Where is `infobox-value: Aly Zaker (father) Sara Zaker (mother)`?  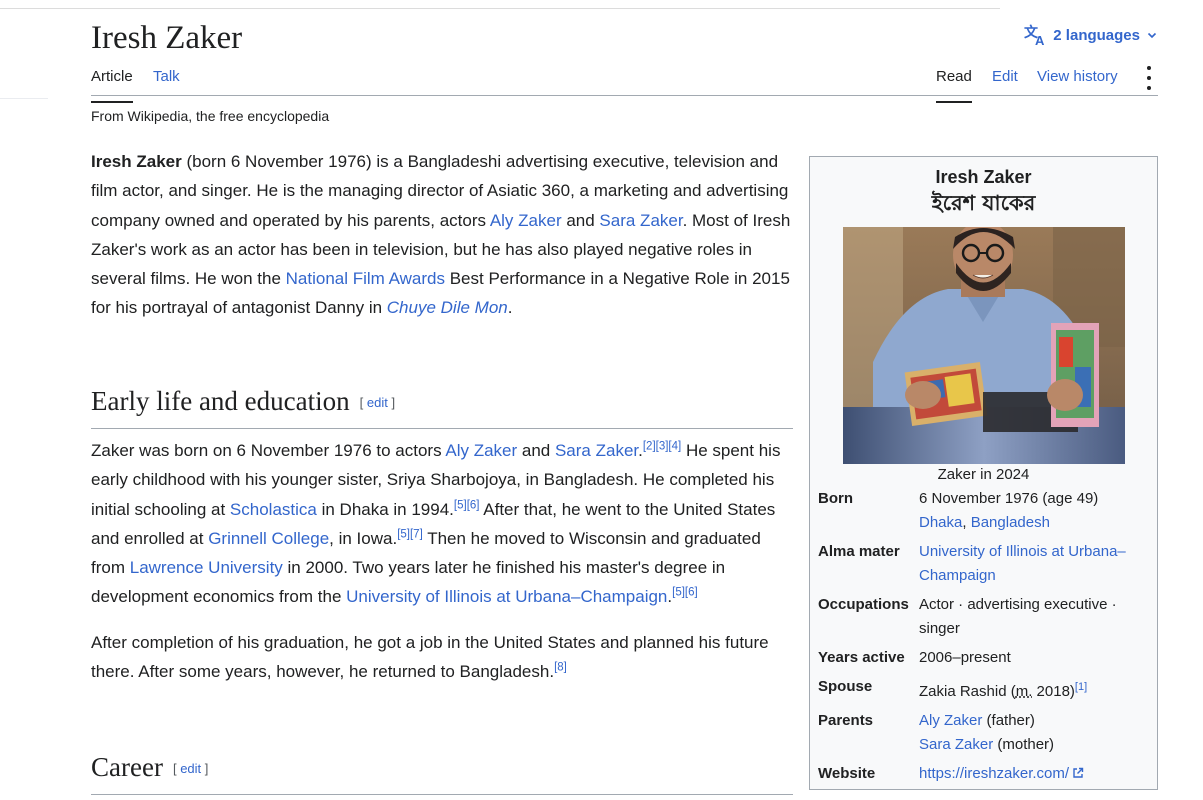
infobox-value: Aly Zaker (father) Sara Zaker (mother) is located at coordinates (987, 732).